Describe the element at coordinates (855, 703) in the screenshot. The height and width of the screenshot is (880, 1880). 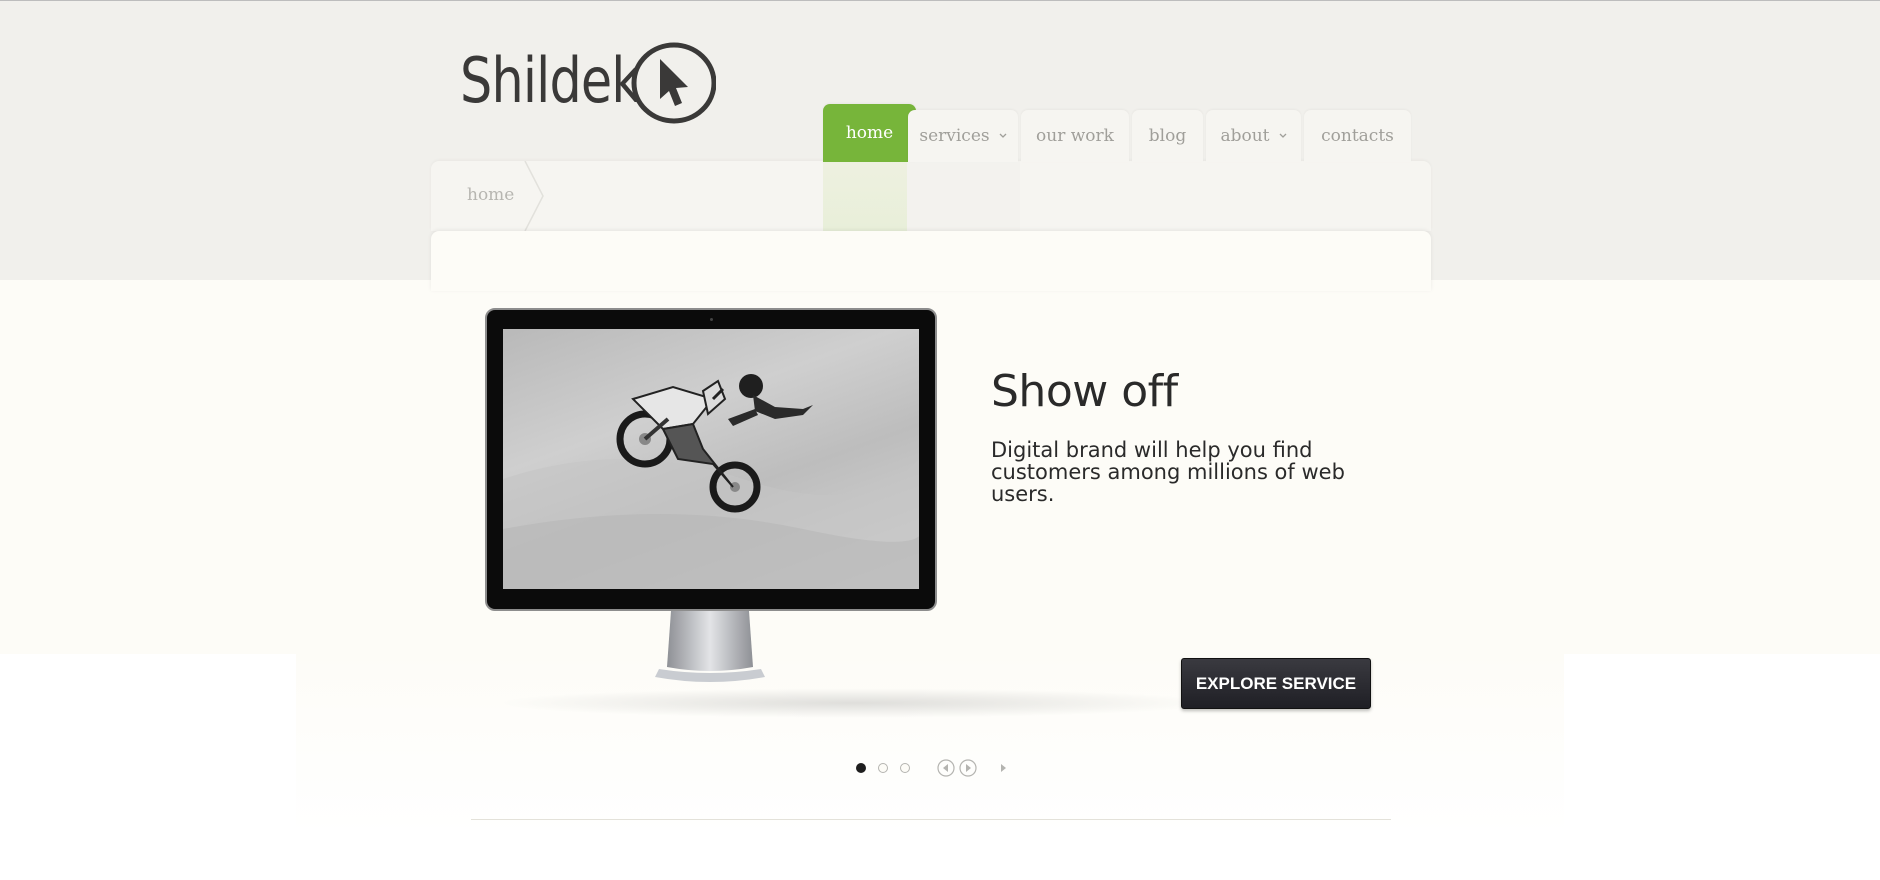
I see `monitor-shadow` at that location.